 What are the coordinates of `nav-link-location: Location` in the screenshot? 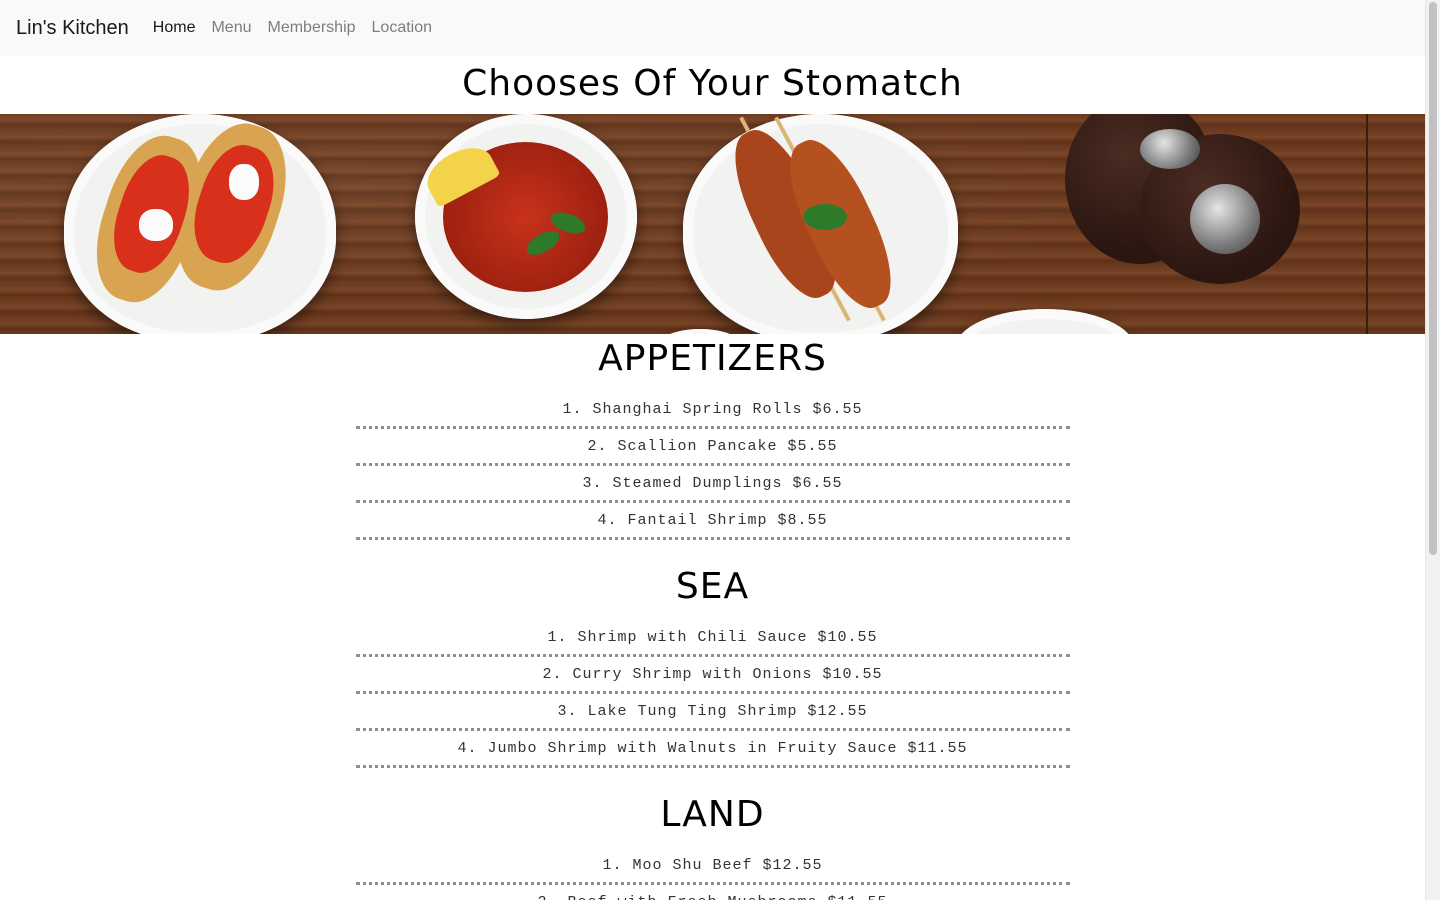 It's located at (402, 28).